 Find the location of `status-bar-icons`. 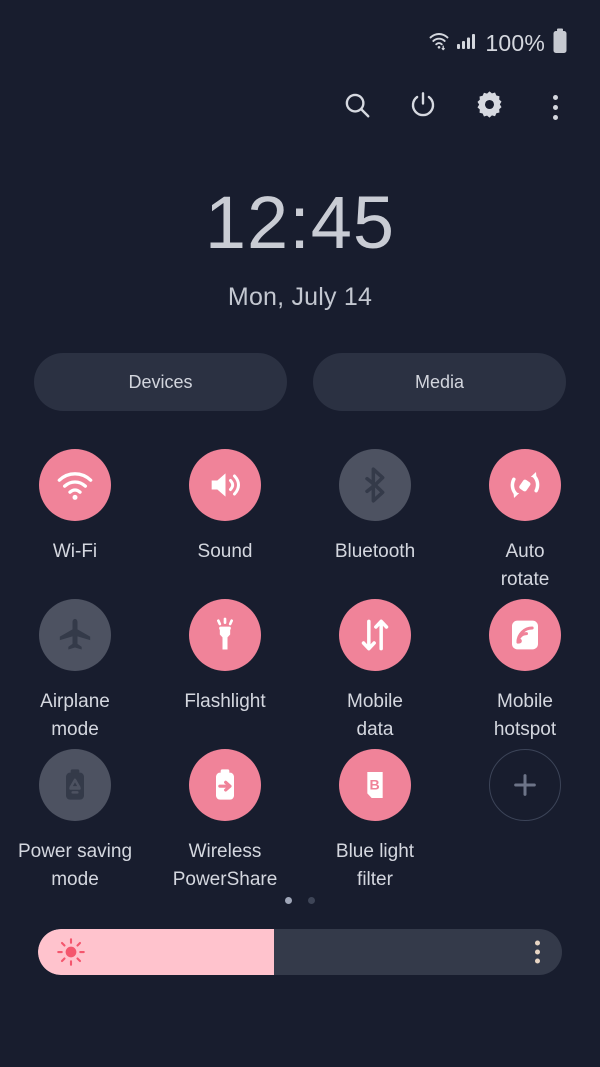

status-bar-icons is located at coordinates (451, 43).